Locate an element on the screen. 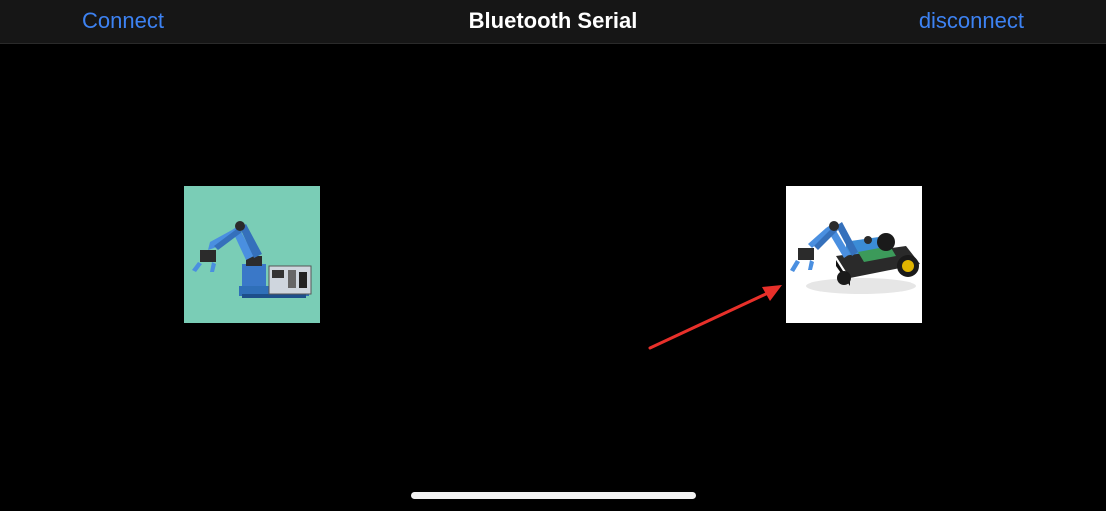 The width and height of the screenshot is (1106, 511). robot-arm-car-kit-tile is located at coordinates (854, 254).